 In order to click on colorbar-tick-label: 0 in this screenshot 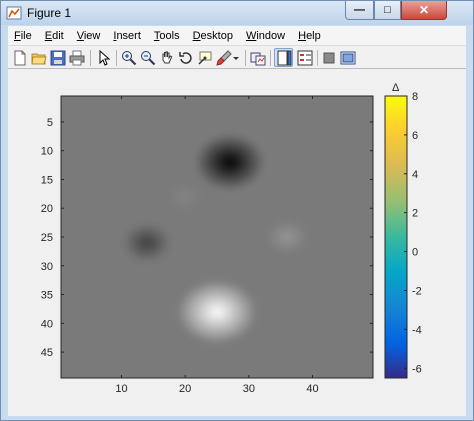, I will do `click(415, 253)`.